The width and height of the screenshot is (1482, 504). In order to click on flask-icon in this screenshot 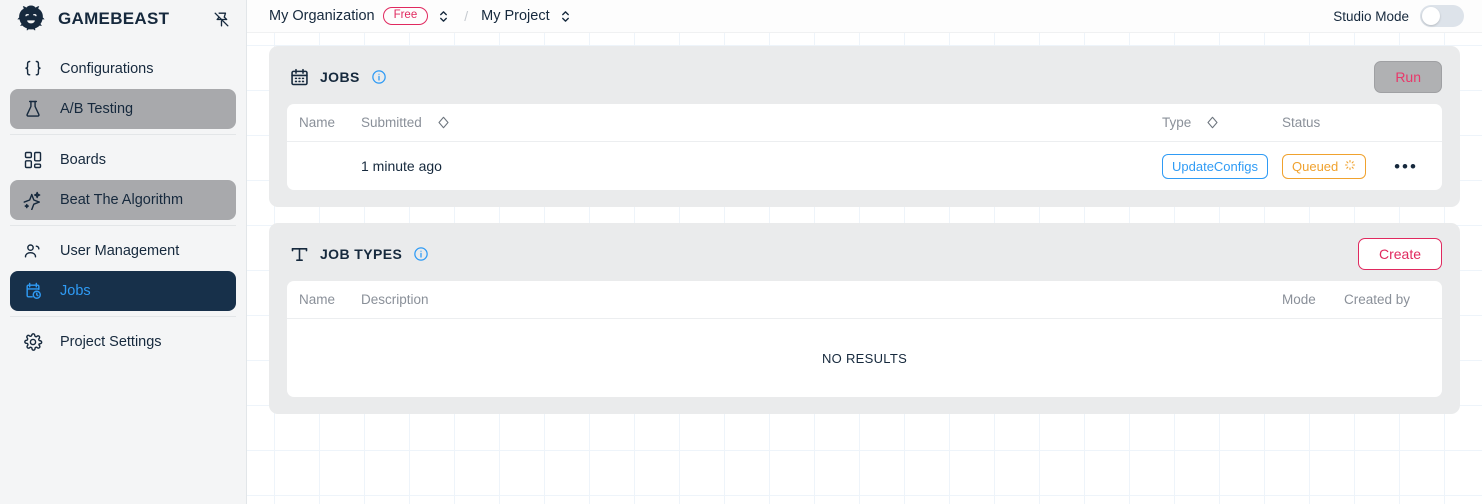, I will do `click(33, 109)`.